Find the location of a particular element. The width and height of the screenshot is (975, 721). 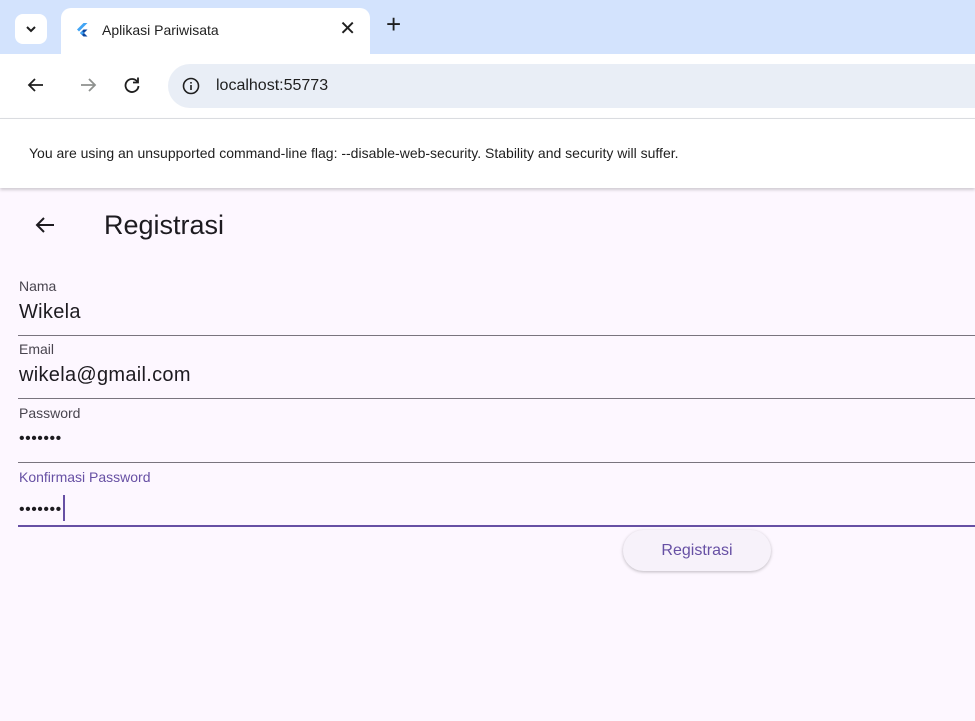

field-label: Nama is located at coordinates (38, 286).